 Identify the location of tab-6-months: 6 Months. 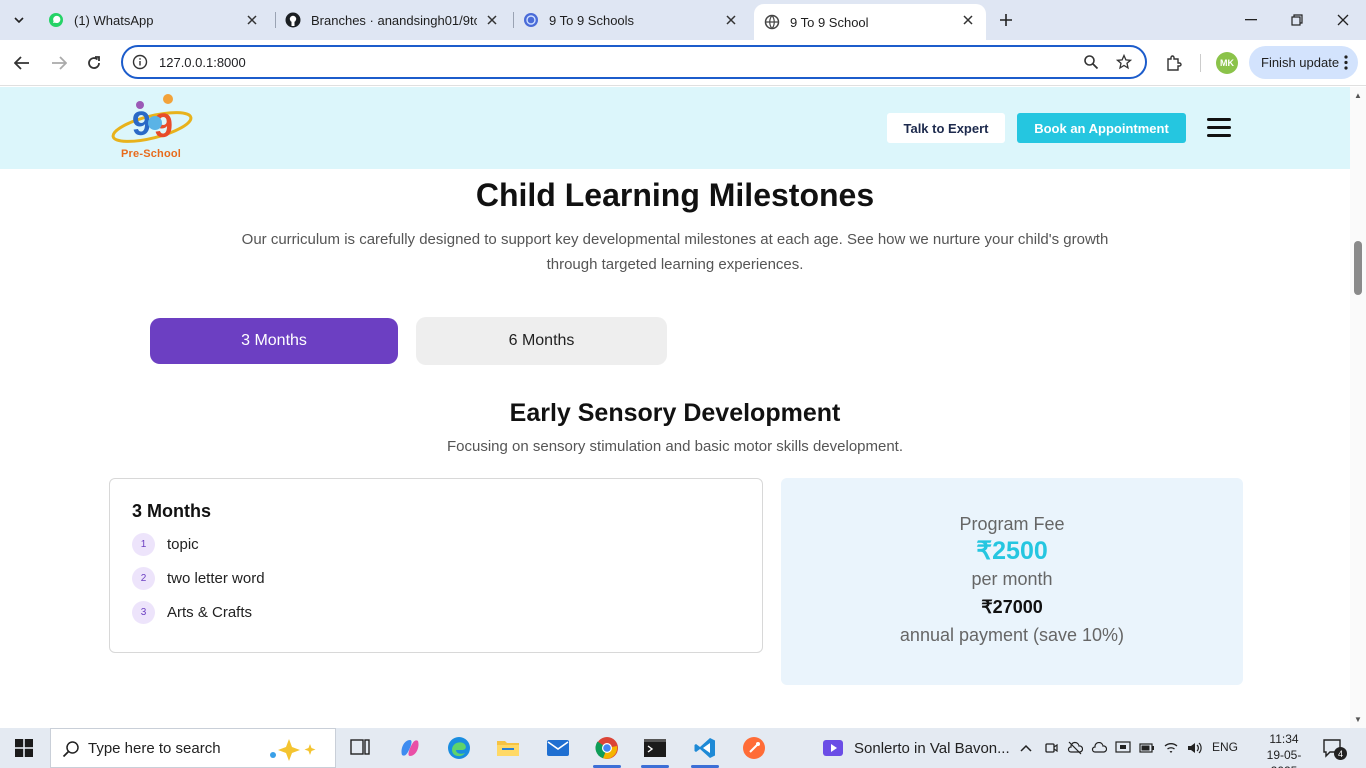
(541, 341).